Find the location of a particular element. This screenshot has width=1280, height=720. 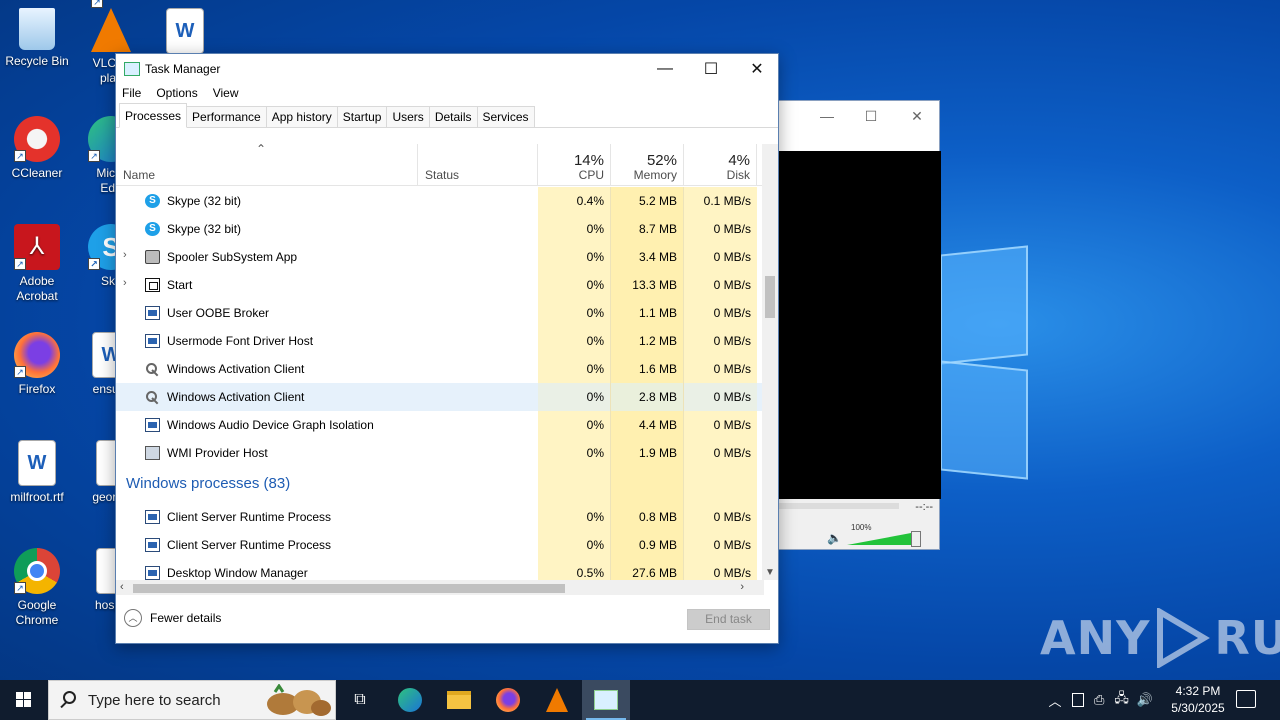

end-task-button: End task is located at coordinates (728, 619).